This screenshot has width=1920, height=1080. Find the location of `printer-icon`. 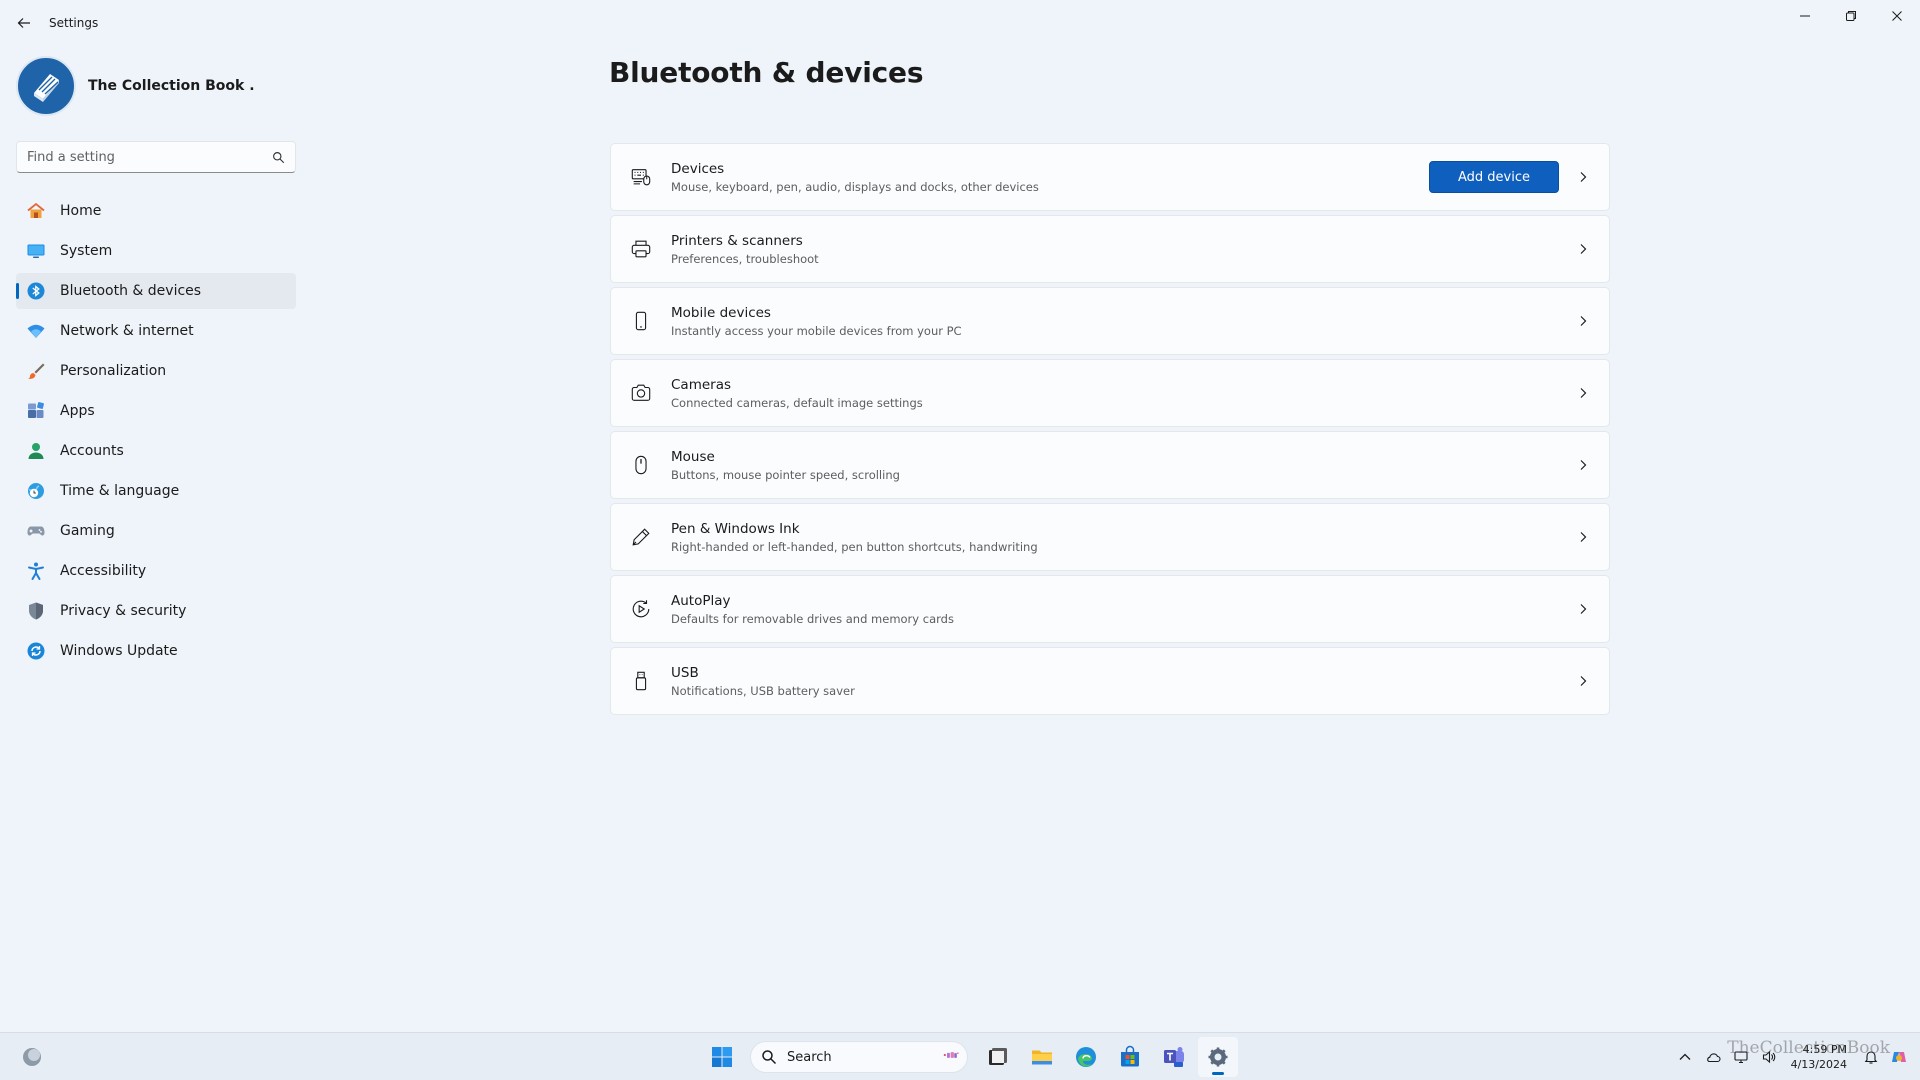

printer-icon is located at coordinates (641, 249).